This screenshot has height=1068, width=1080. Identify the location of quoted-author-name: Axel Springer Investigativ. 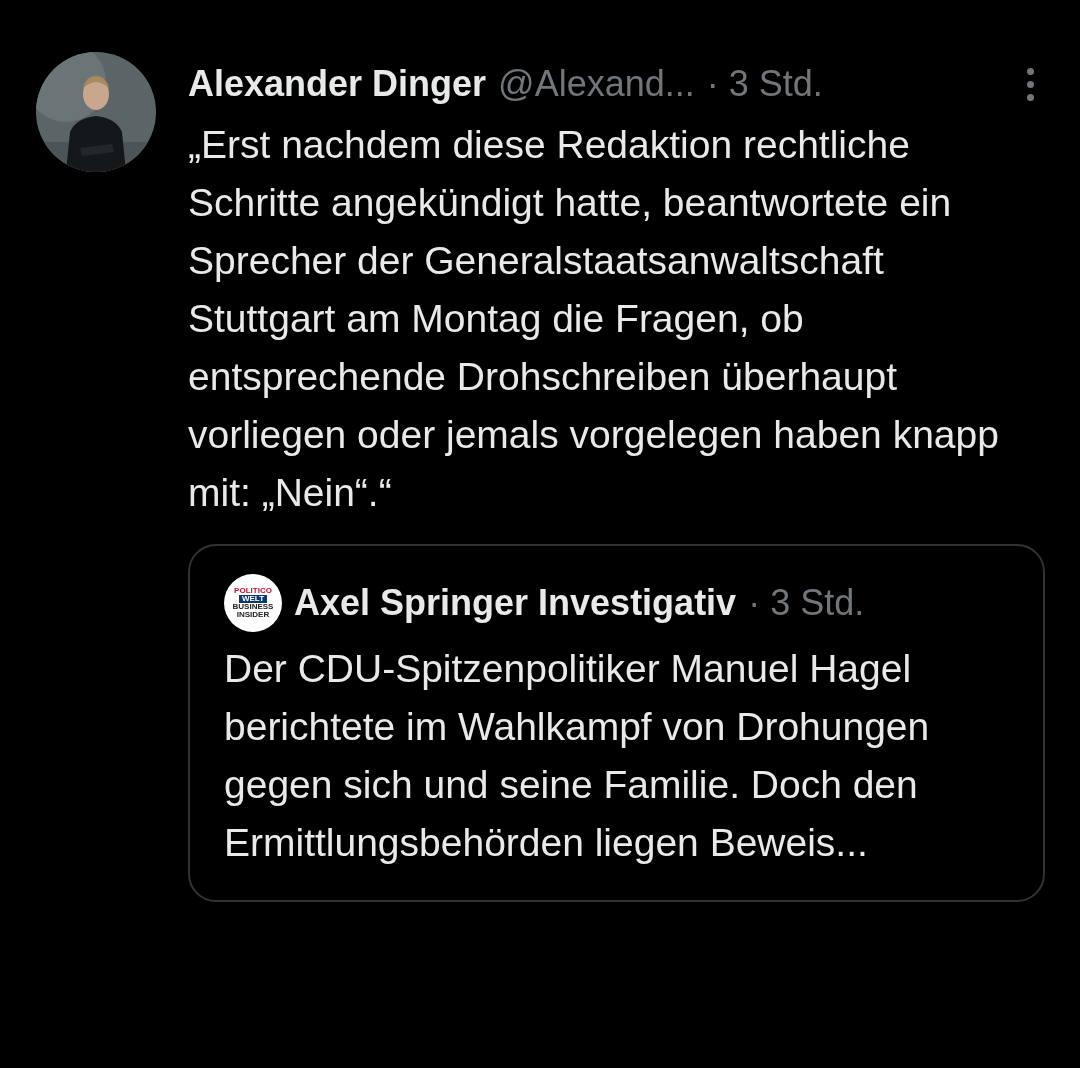
(515, 603).